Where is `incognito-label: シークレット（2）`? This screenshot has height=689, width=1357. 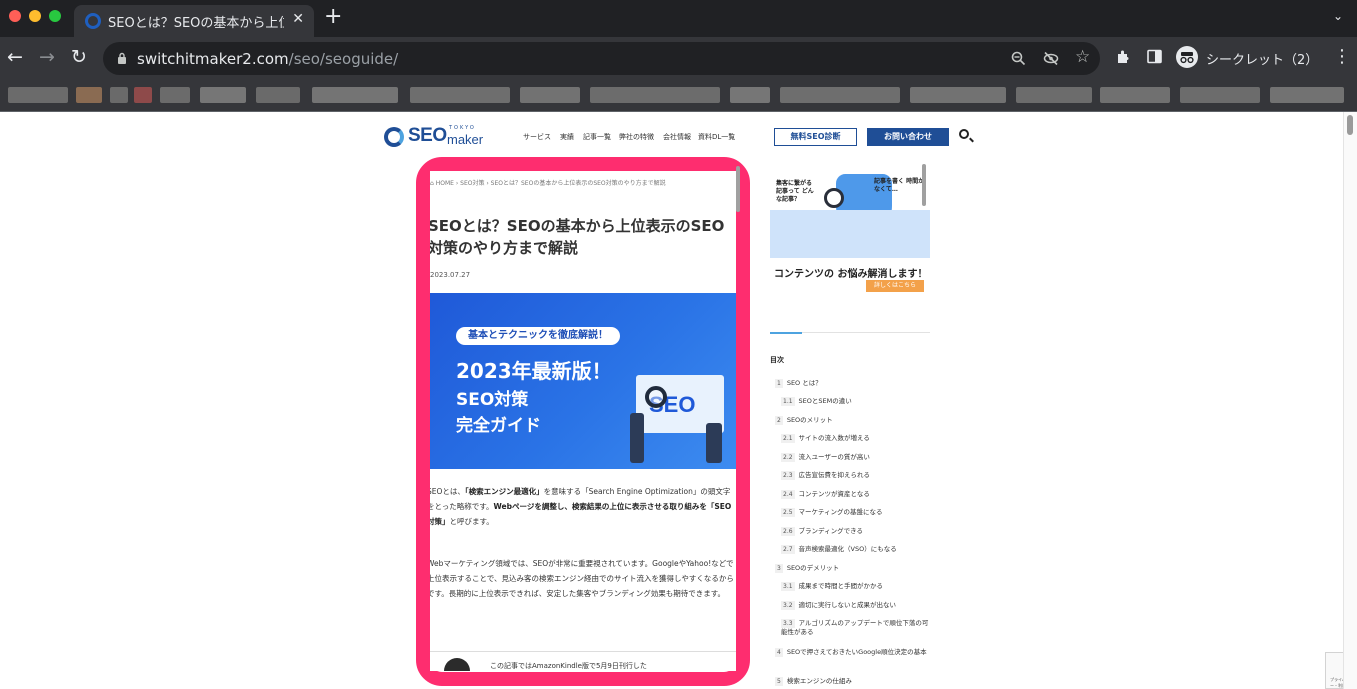 incognito-label: シークレット（2） is located at coordinates (1262, 58).